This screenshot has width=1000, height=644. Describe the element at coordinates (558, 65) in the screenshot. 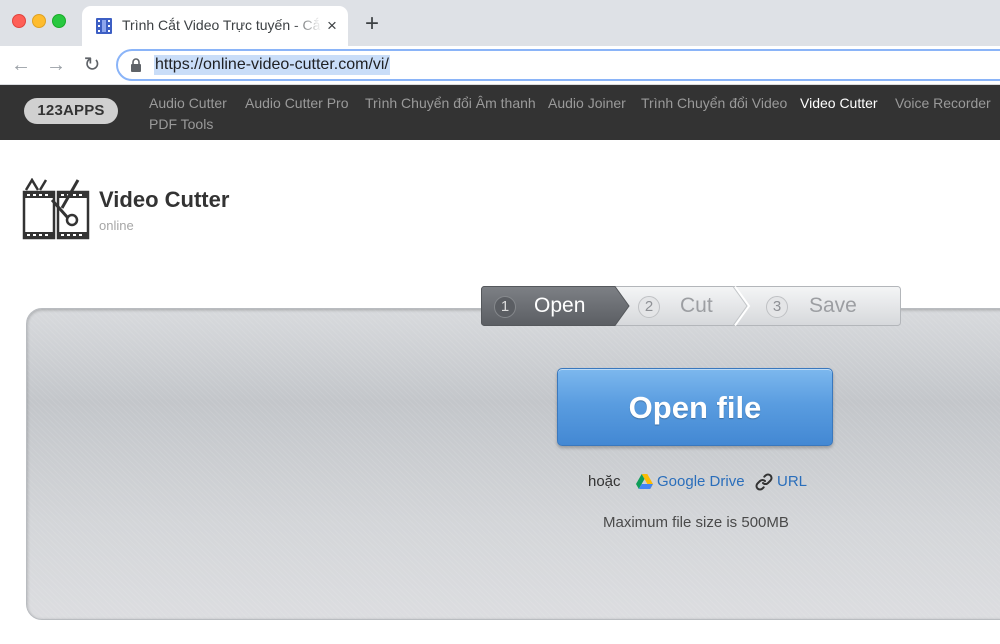

I see `address-bar: https://online-video-cutter.com/vi/` at that location.